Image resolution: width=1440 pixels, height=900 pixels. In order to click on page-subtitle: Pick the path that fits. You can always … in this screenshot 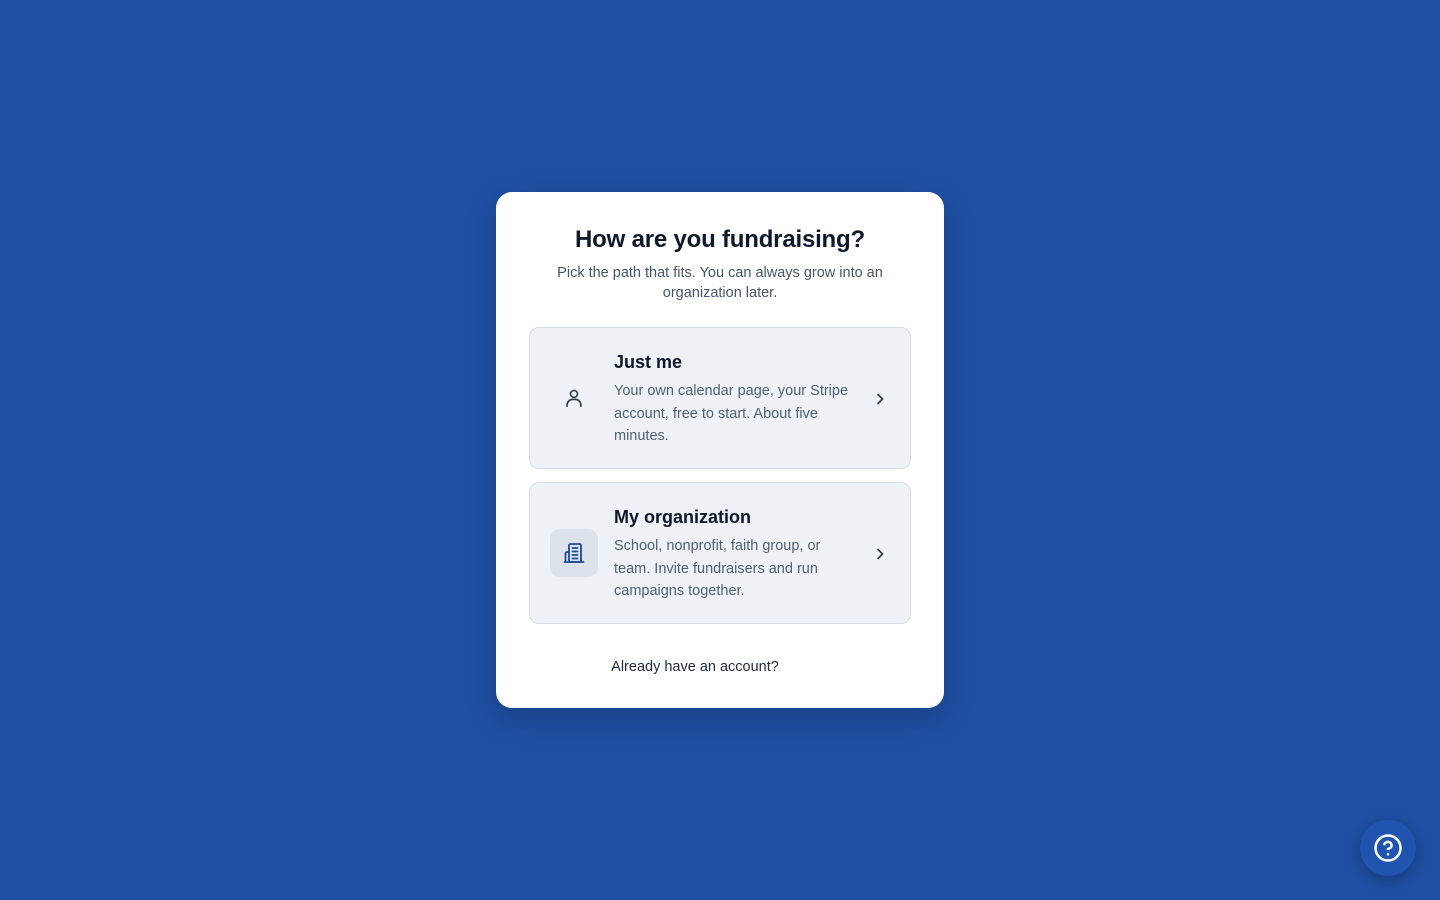, I will do `click(720, 283)`.